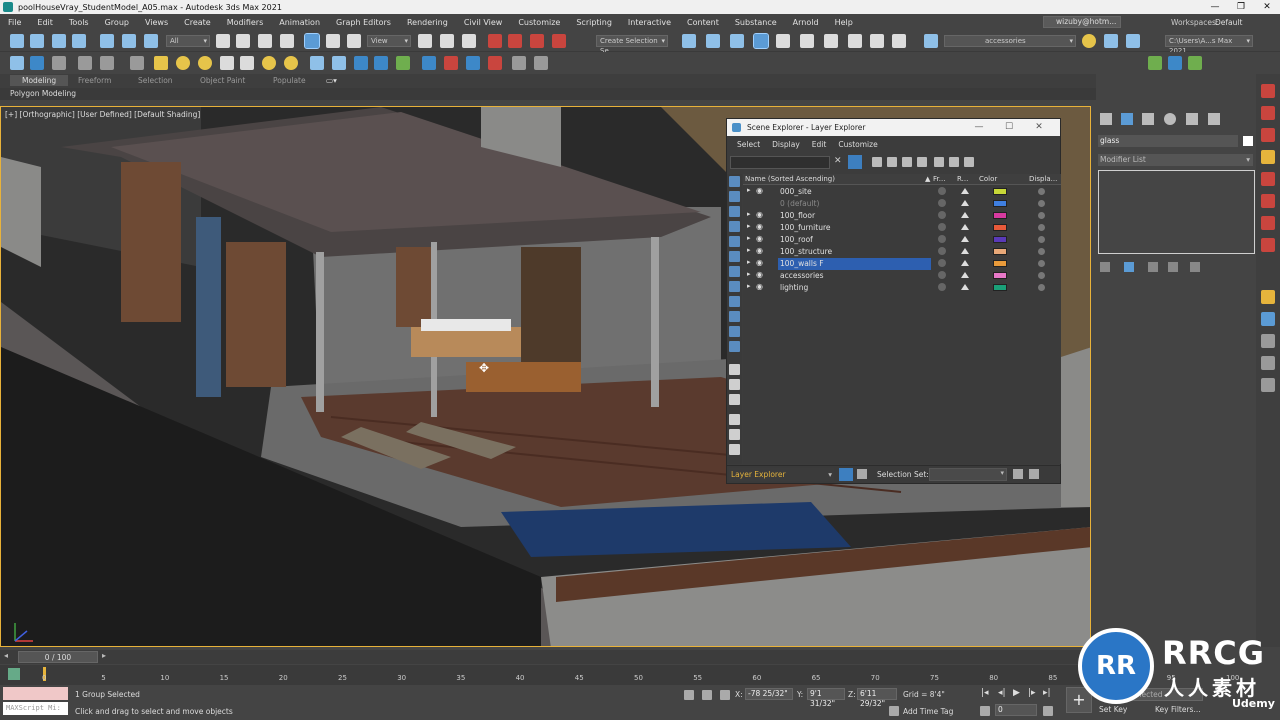 This screenshot has height=720, width=1280. What do you see at coordinates (1016, 693) in the screenshot?
I see `play-icon: ▶` at bounding box center [1016, 693].